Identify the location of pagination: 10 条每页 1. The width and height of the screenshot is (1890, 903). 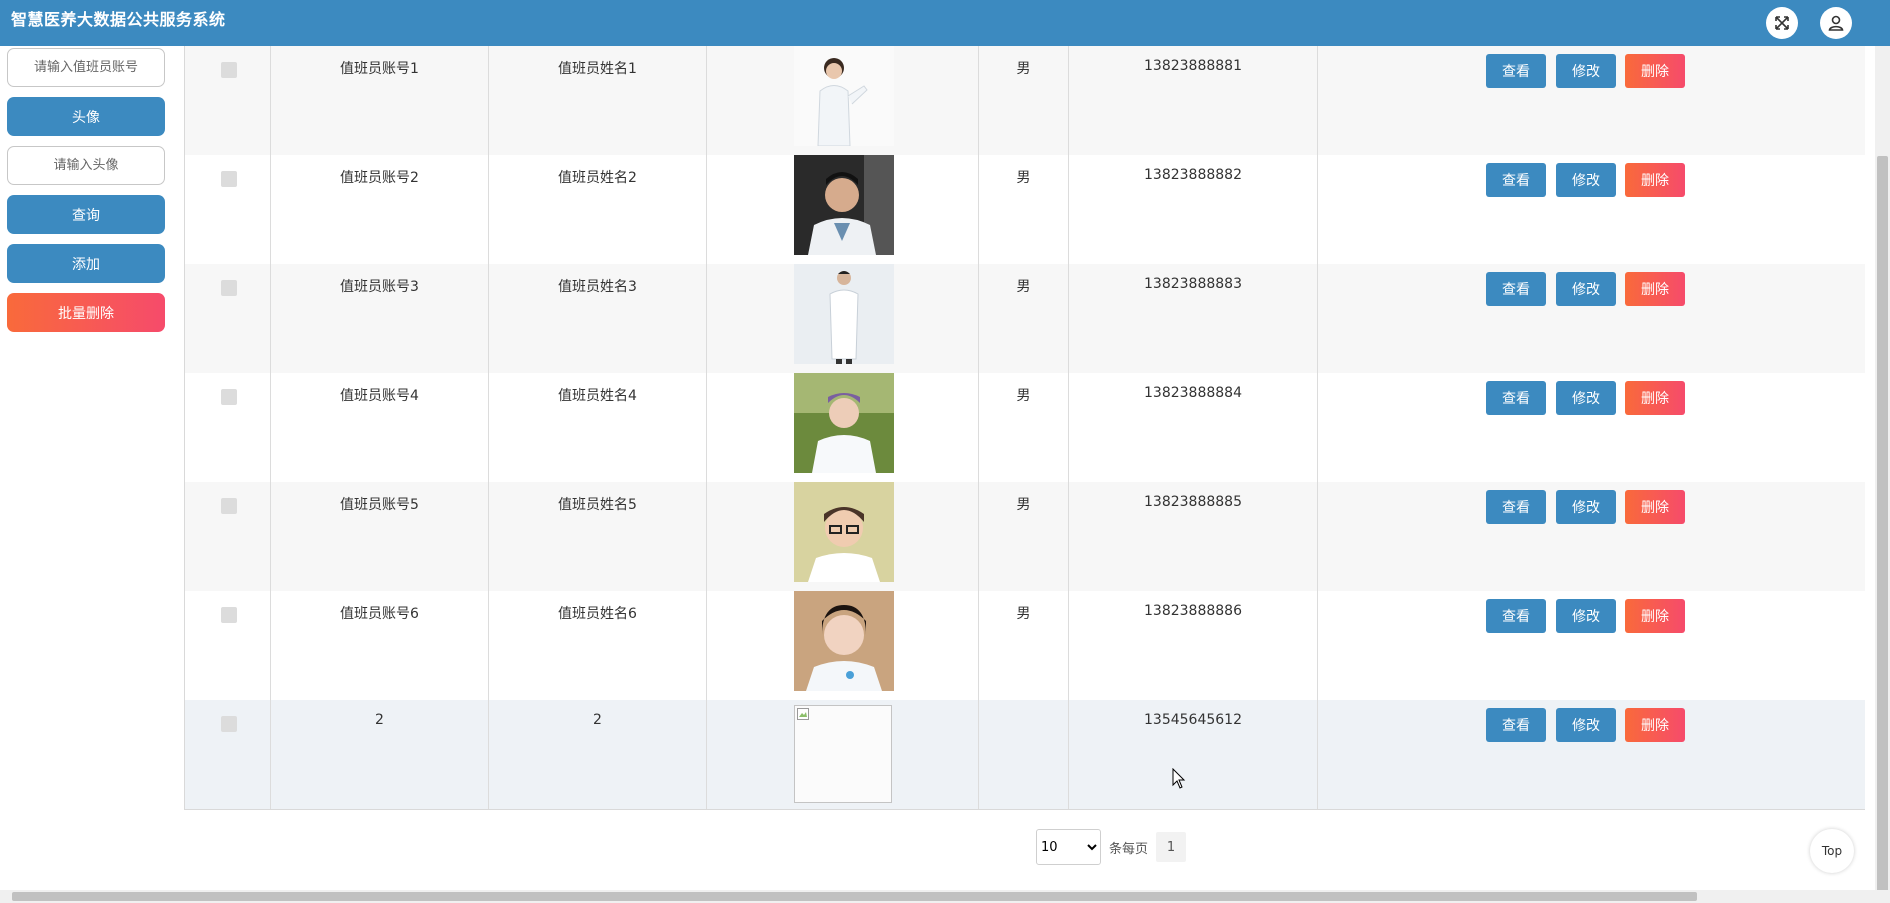
(1111, 847).